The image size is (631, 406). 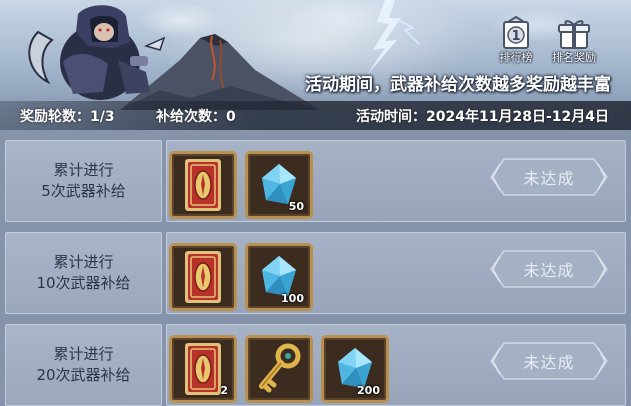 I want to click on reward-item-blue-crystal: 50, so click(x=279, y=185).